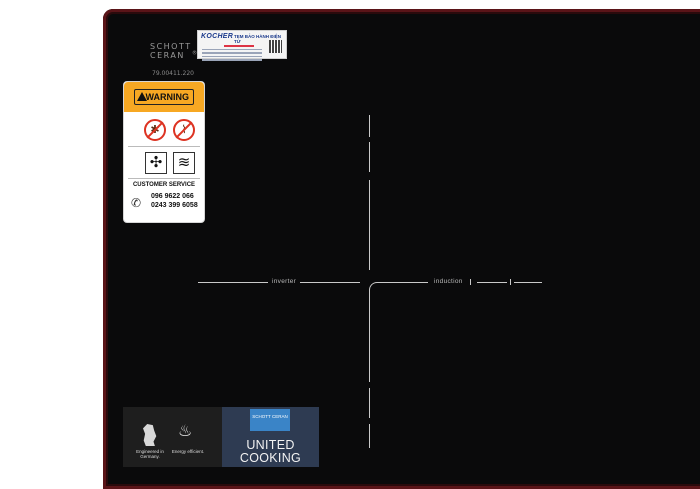 The width and height of the screenshot is (700, 489). Describe the element at coordinates (155, 130) in the screenshot. I see `no-cockroach-icon: ✱` at that location.